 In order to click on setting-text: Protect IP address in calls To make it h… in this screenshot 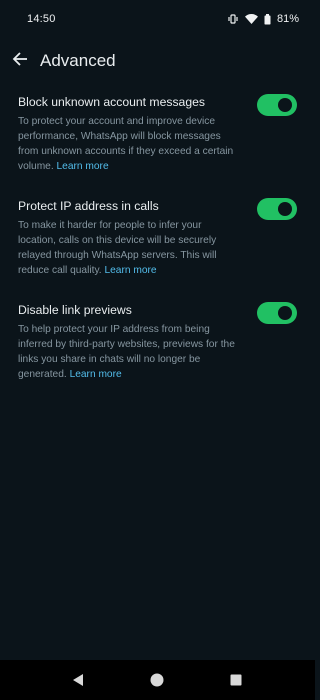, I will do `click(129, 238)`.